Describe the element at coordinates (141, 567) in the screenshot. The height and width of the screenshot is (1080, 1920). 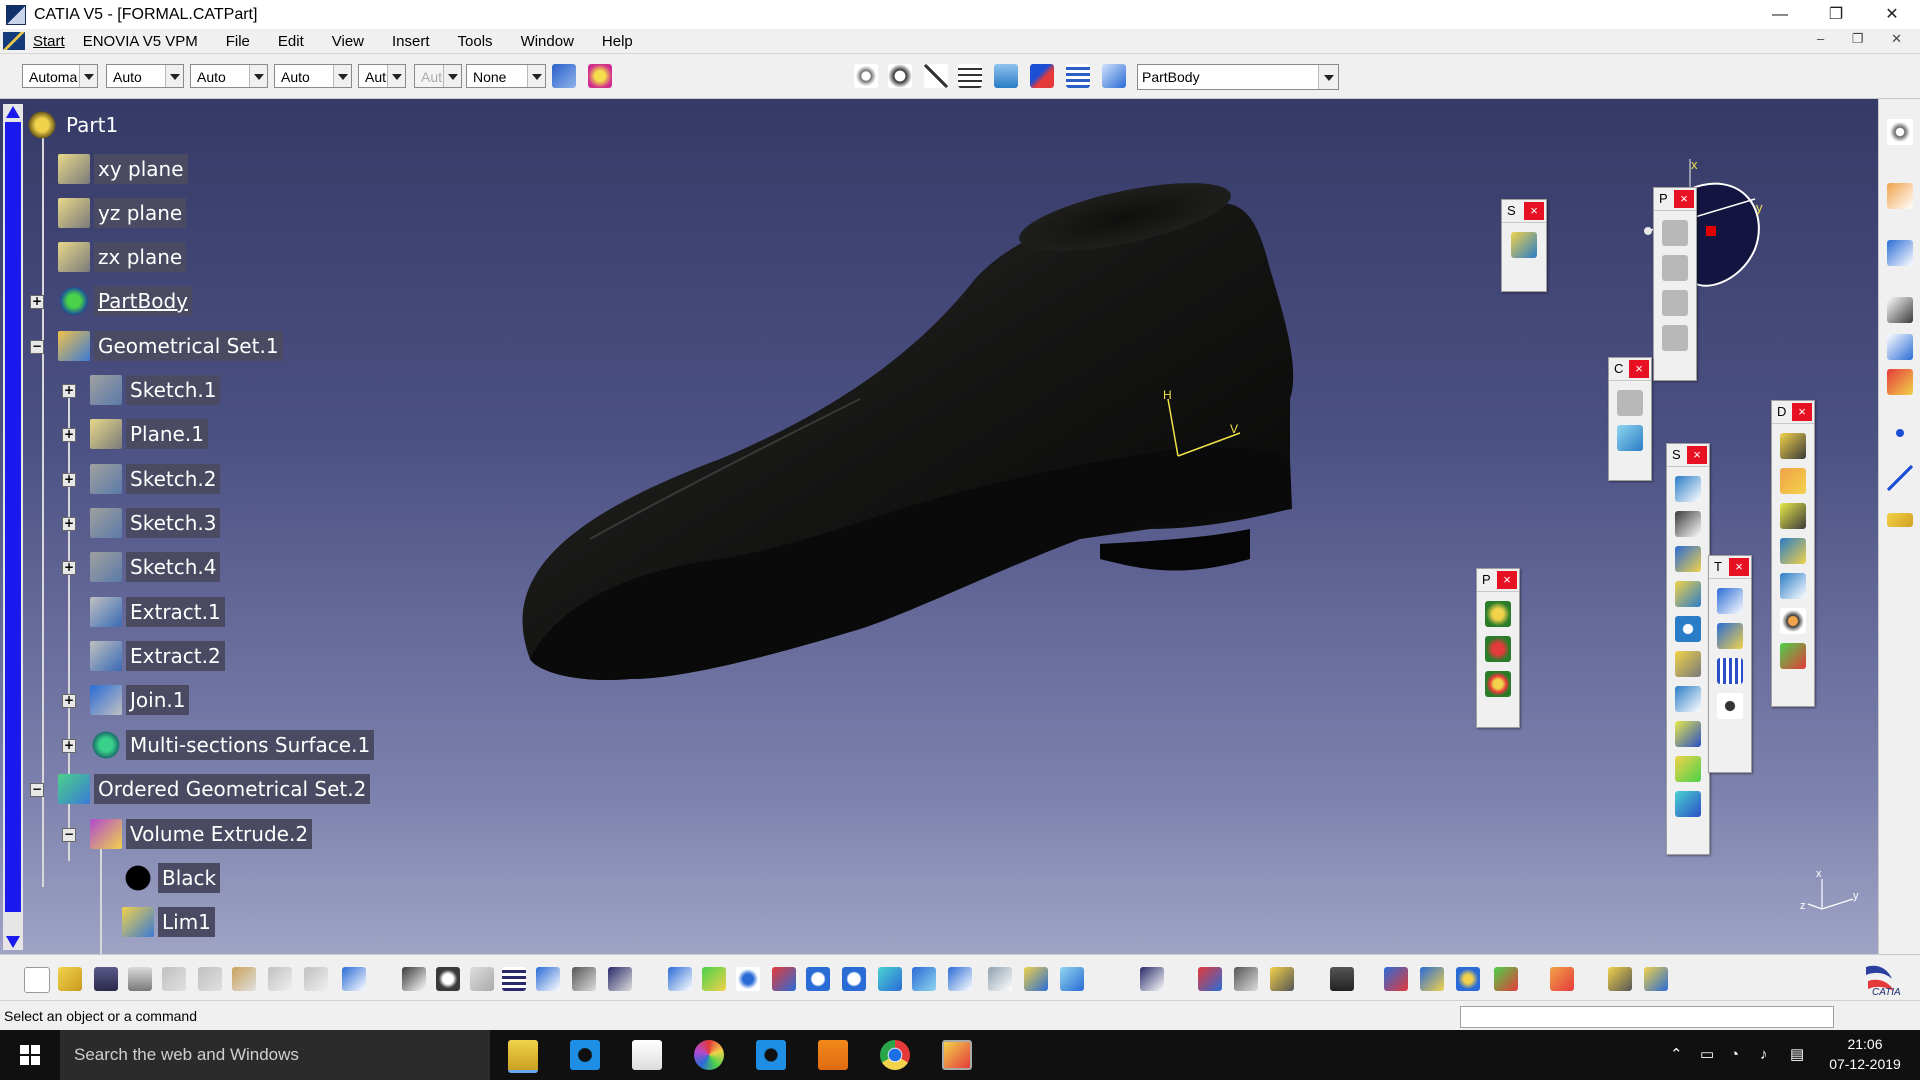
I see `tree-node-sketch-4: + Sketch.4` at that location.